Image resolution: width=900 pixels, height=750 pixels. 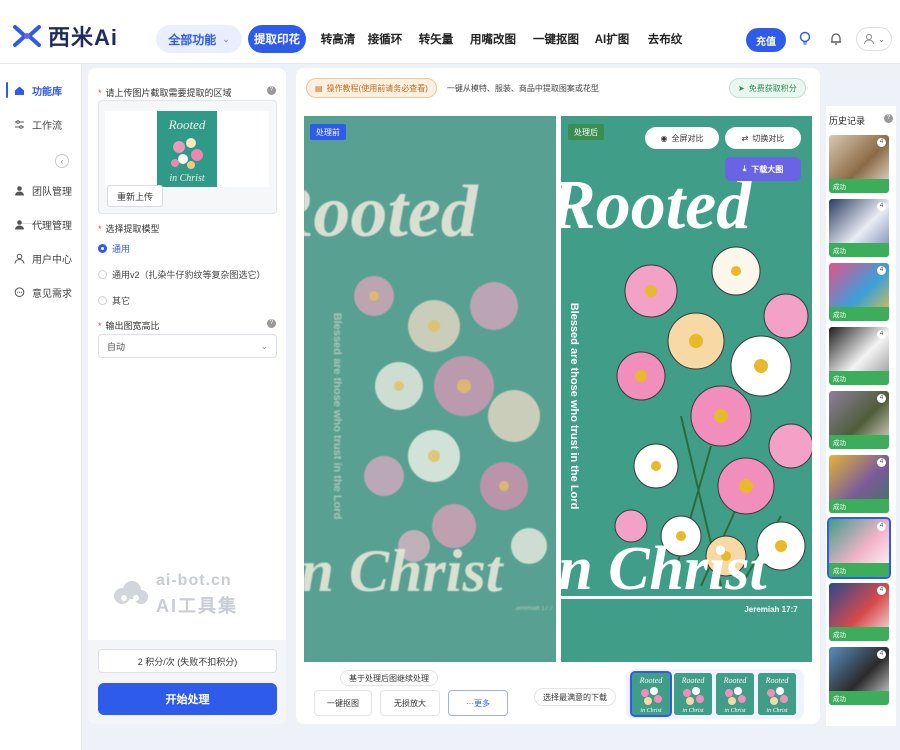 What do you see at coordinates (575, 697) in the screenshot?
I see `pick-best-hint: 选择最满意的下载` at bounding box center [575, 697].